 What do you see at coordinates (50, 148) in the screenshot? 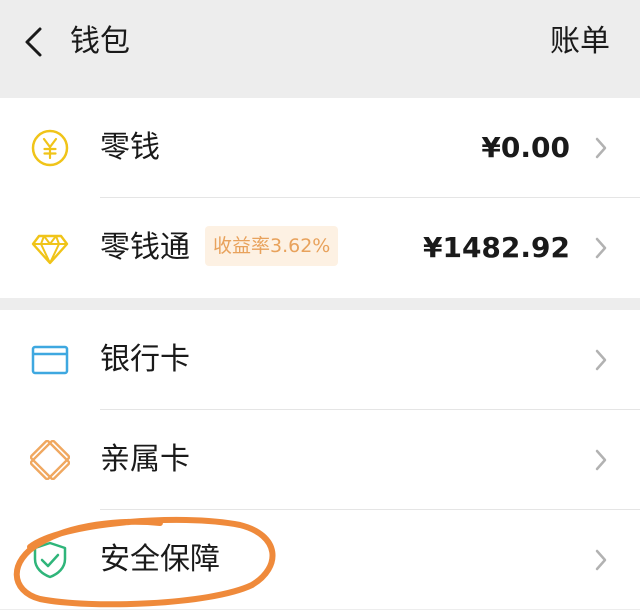
I see `yuan-coin-icon` at bounding box center [50, 148].